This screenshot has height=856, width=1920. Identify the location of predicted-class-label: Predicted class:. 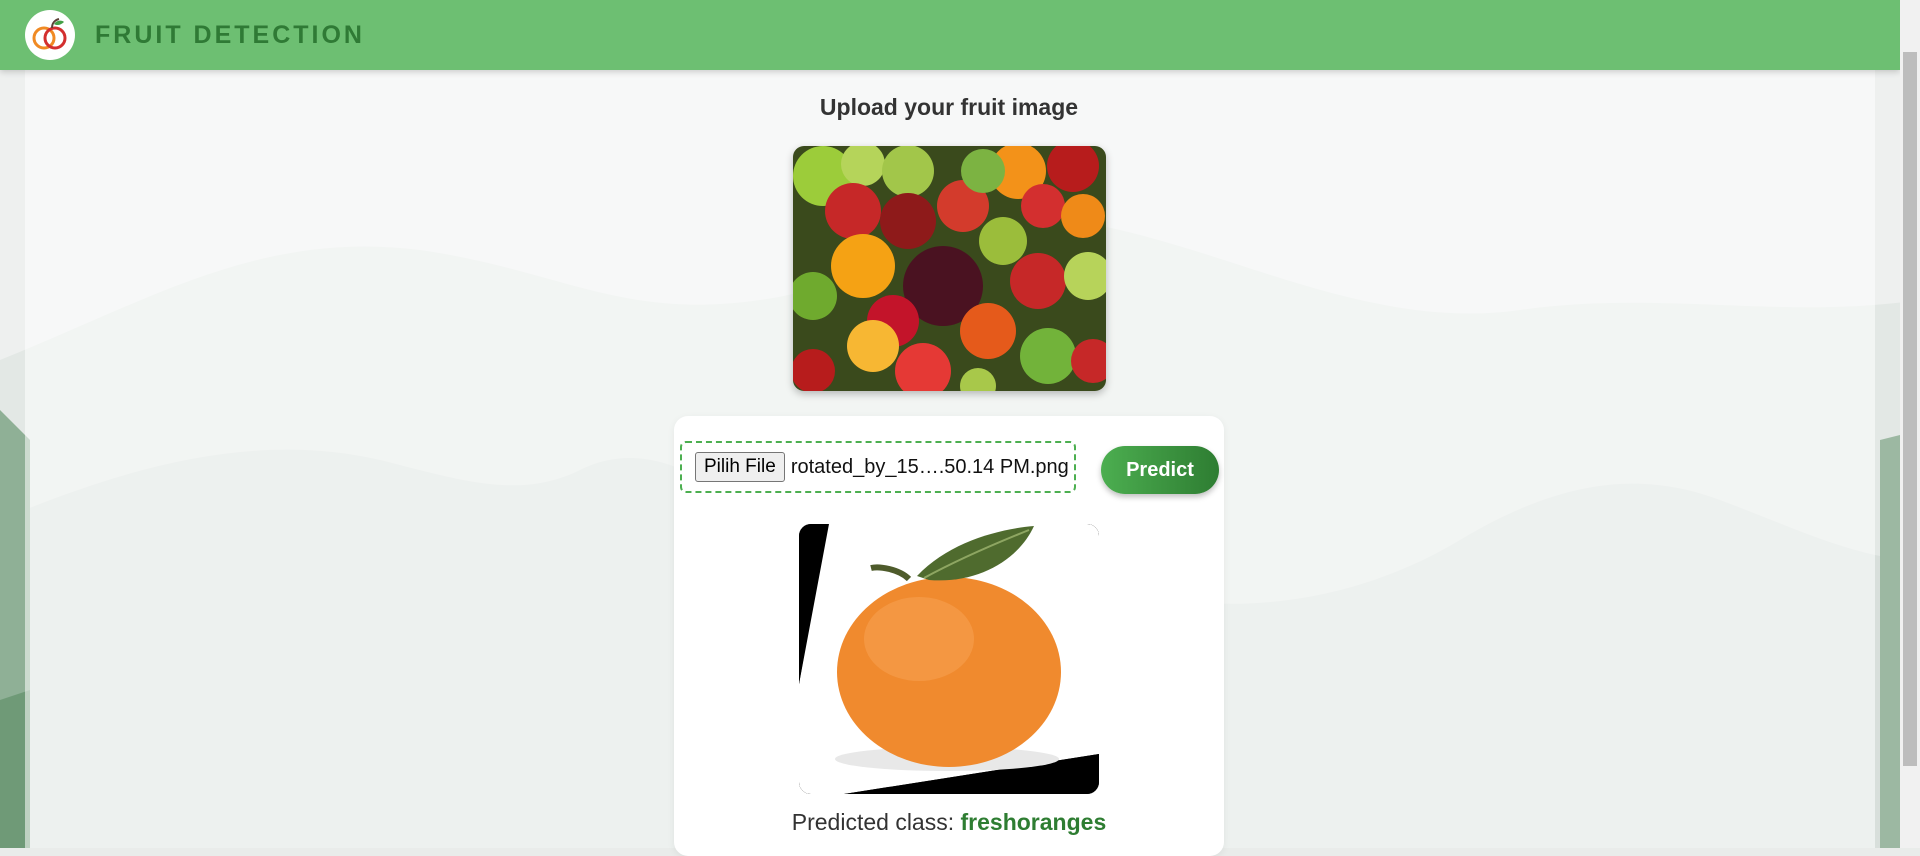
(873, 822).